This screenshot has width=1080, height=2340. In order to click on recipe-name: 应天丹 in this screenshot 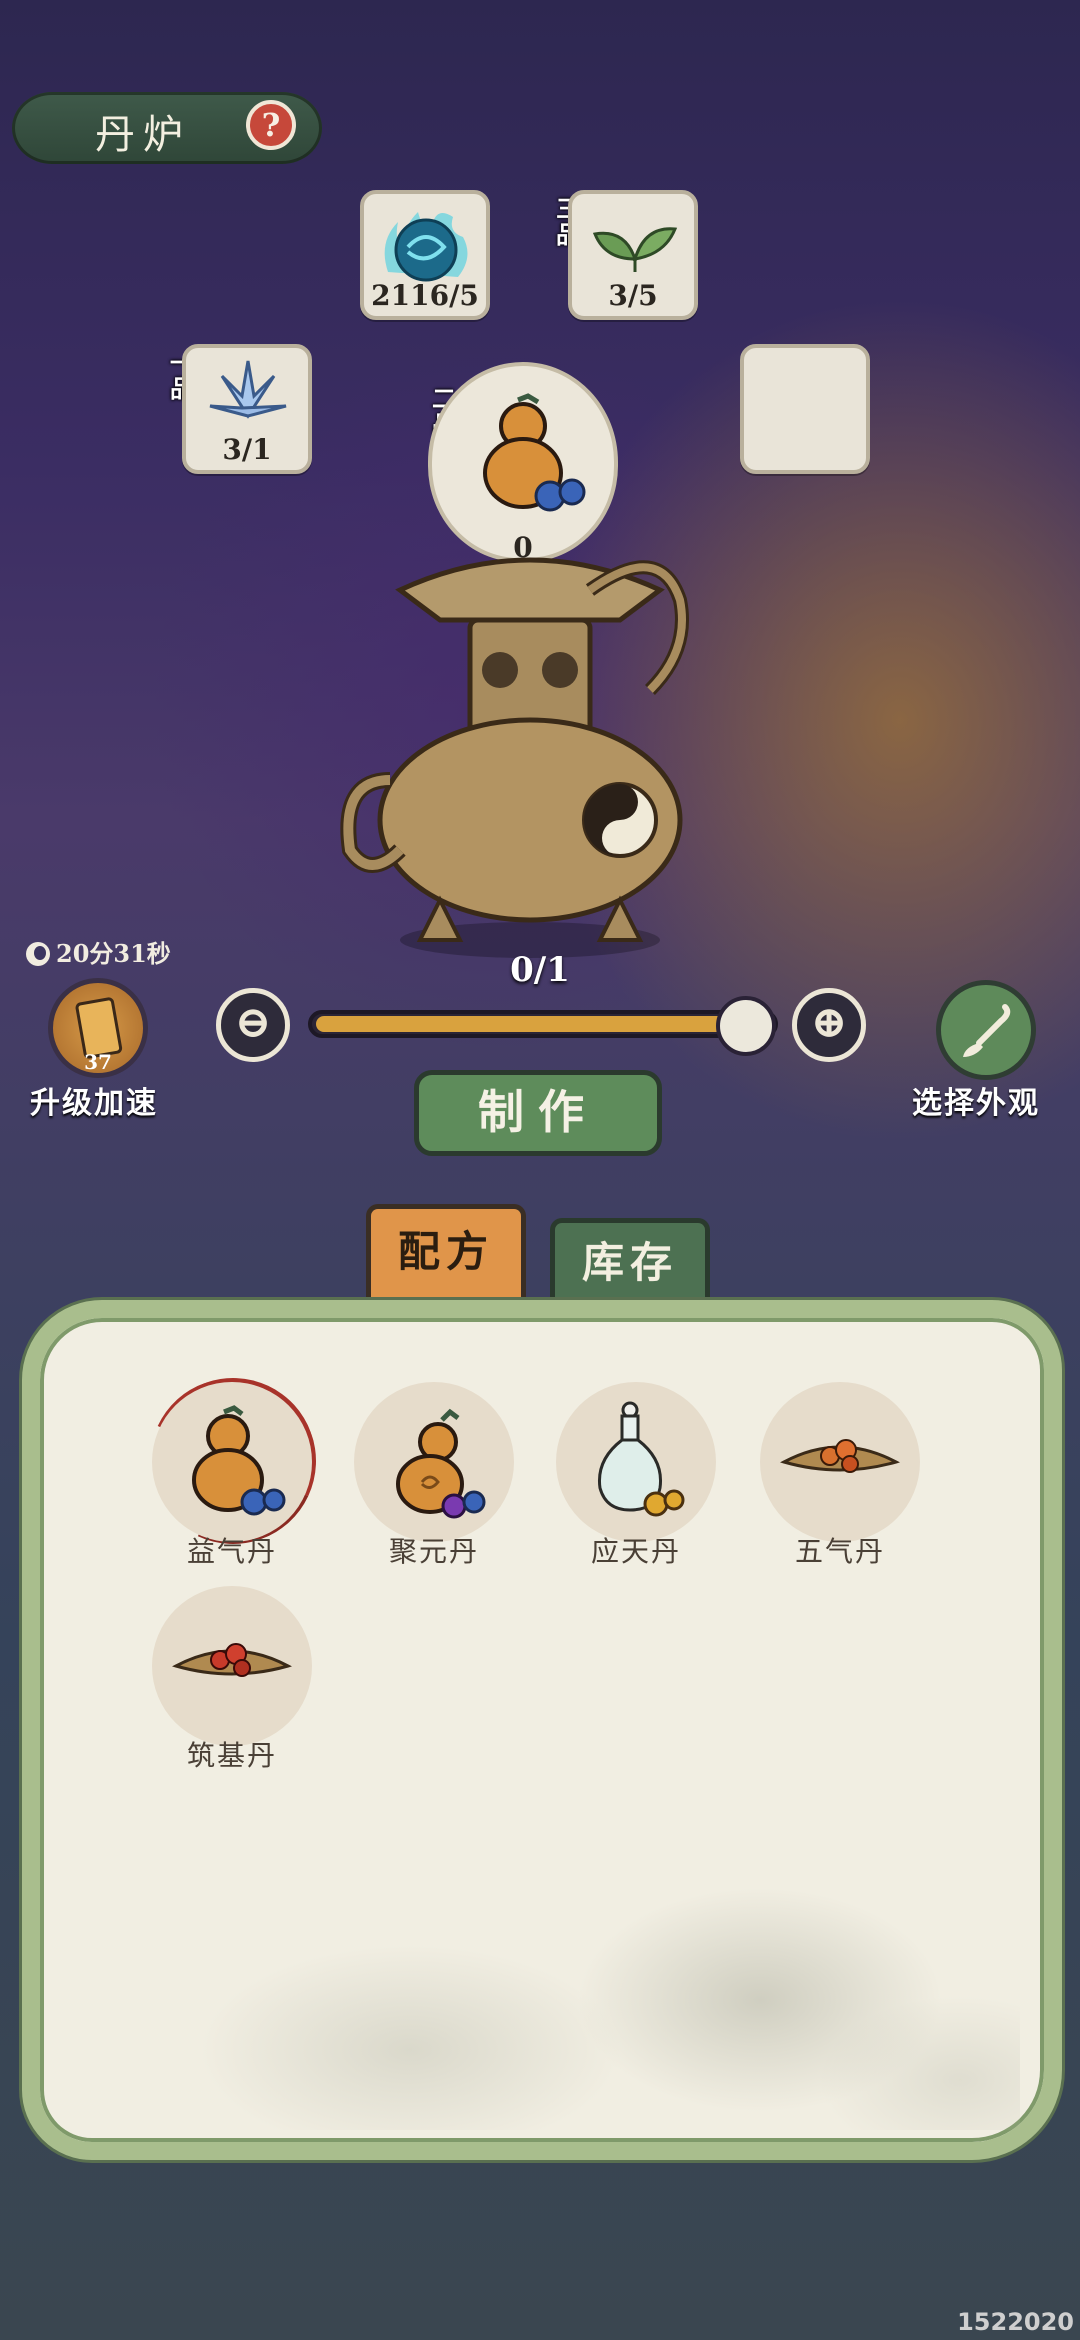, I will do `click(635, 1551)`.